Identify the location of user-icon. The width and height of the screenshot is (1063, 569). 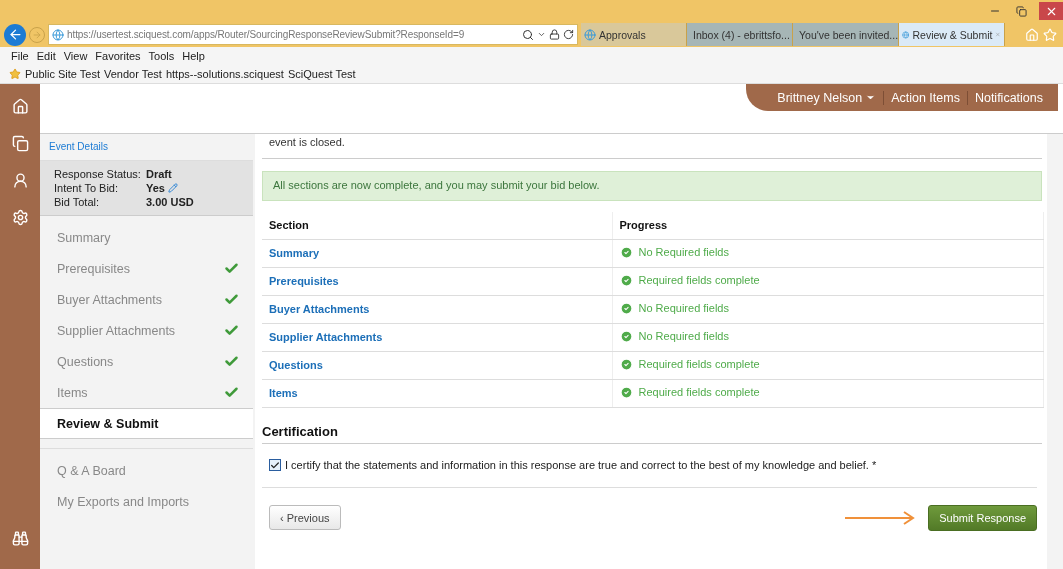
(20, 180).